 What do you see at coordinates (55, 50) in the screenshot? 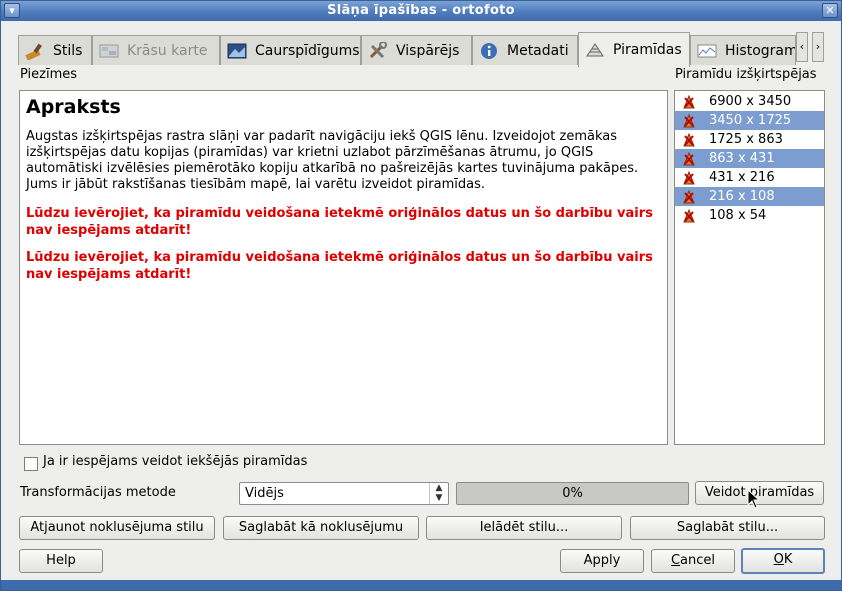
I see `tab-style: Stils` at bounding box center [55, 50].